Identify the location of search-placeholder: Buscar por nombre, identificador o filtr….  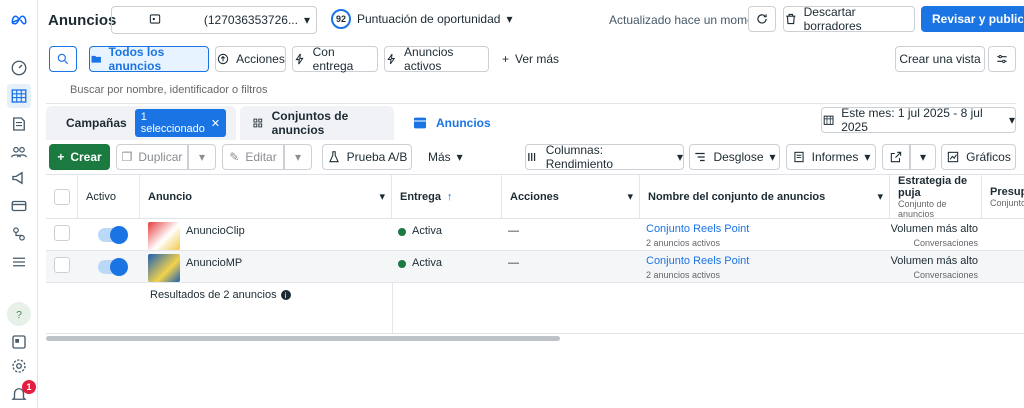
(169, 89).